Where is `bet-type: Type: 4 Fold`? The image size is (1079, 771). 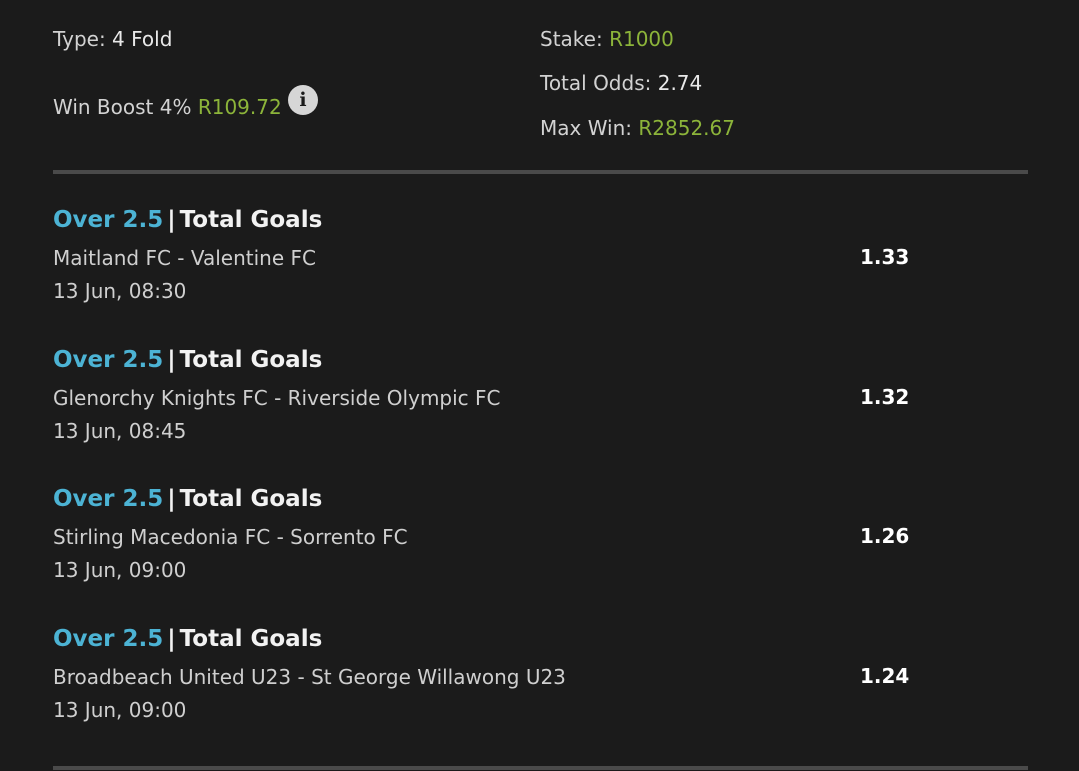 bet-type: Type: 4 Fold is located at coordinates (112, 39).